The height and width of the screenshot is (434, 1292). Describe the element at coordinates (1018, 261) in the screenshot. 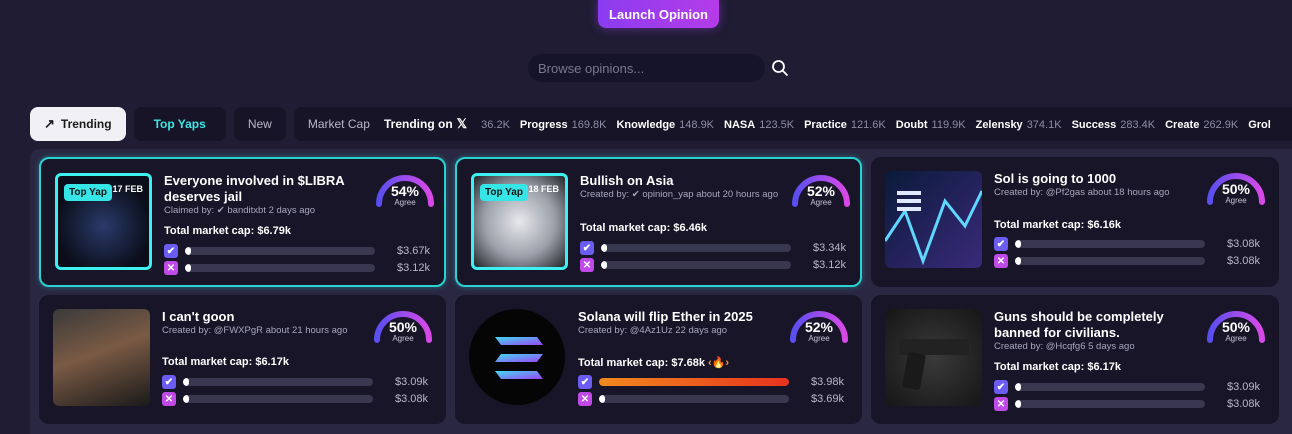

I see `no-progress-fill` at that location.